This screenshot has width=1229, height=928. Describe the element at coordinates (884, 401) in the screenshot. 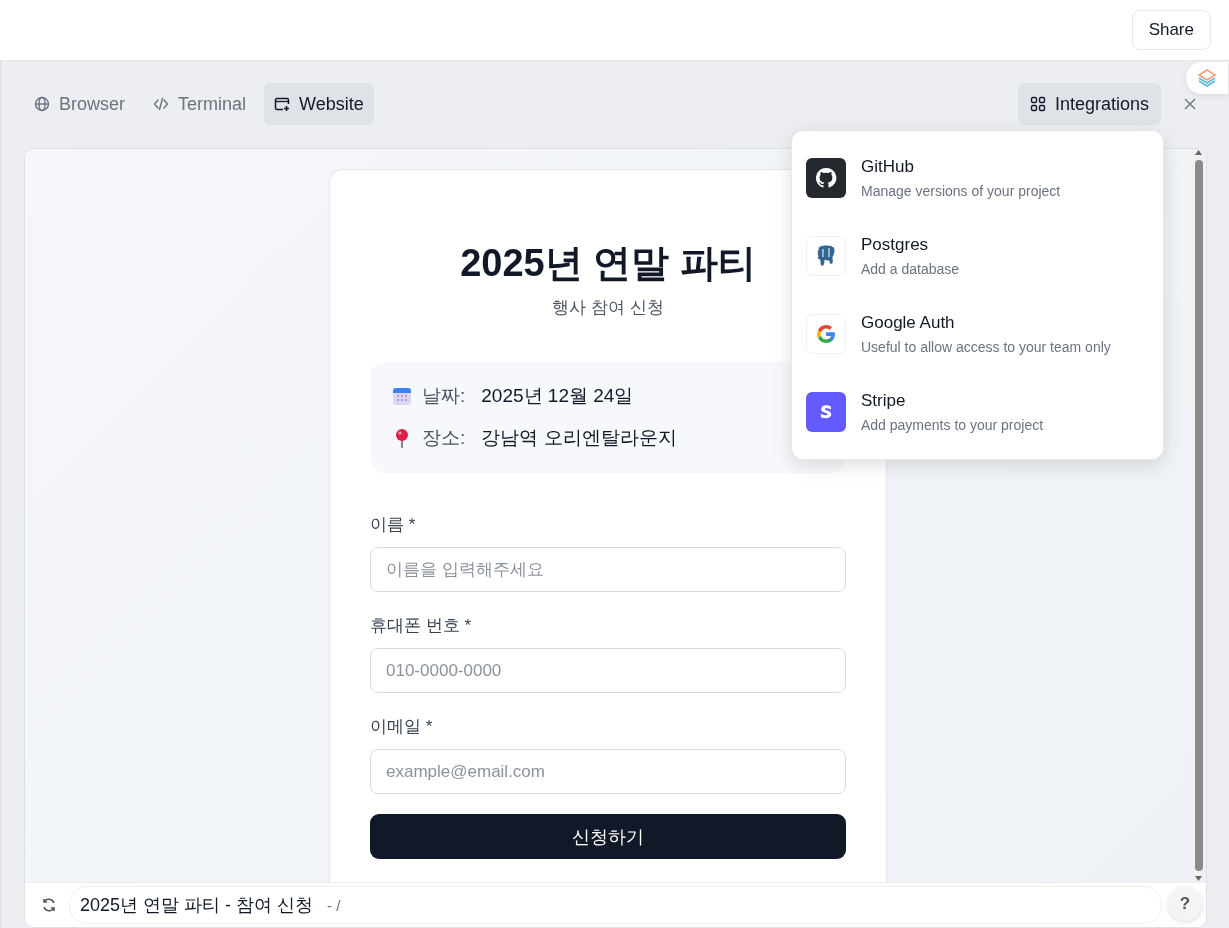

I see `integration-name: Stripe` at that location.